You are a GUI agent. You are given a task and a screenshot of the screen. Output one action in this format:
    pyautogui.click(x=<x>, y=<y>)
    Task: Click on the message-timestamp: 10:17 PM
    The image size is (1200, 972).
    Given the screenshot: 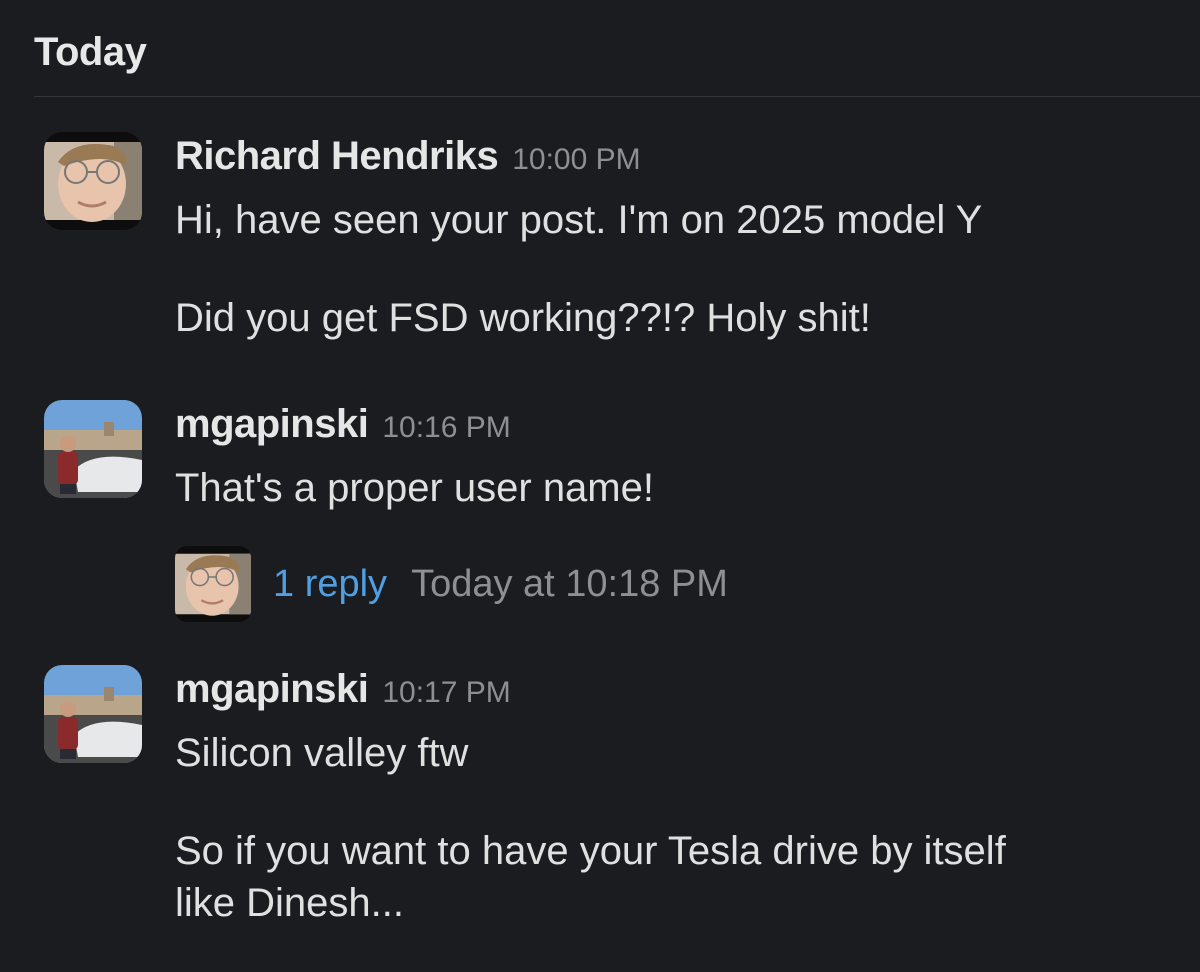 What is the action you would take?
    pyautogui.click(x=446, y=693)
    